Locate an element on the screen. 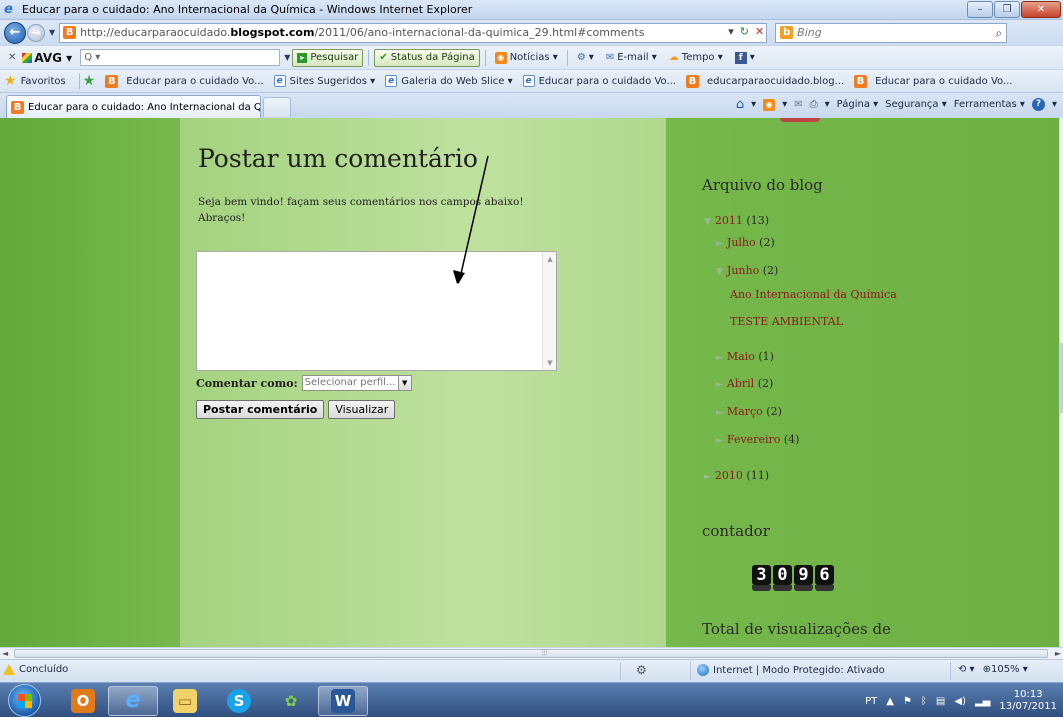 The image size is (1063, 717). comment-as-row: Comentar como: Selecionar perfil... ▼ is located at coordinates (304, 383).